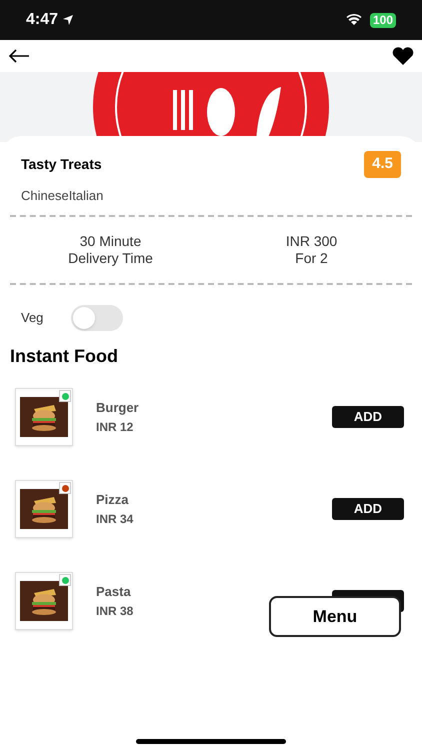 Image resolution: width=422 pixels, height=750 pixels. Describe the element at coordinates (115, 519) in the screenshot. I see `food-price: INR 34` at that location.